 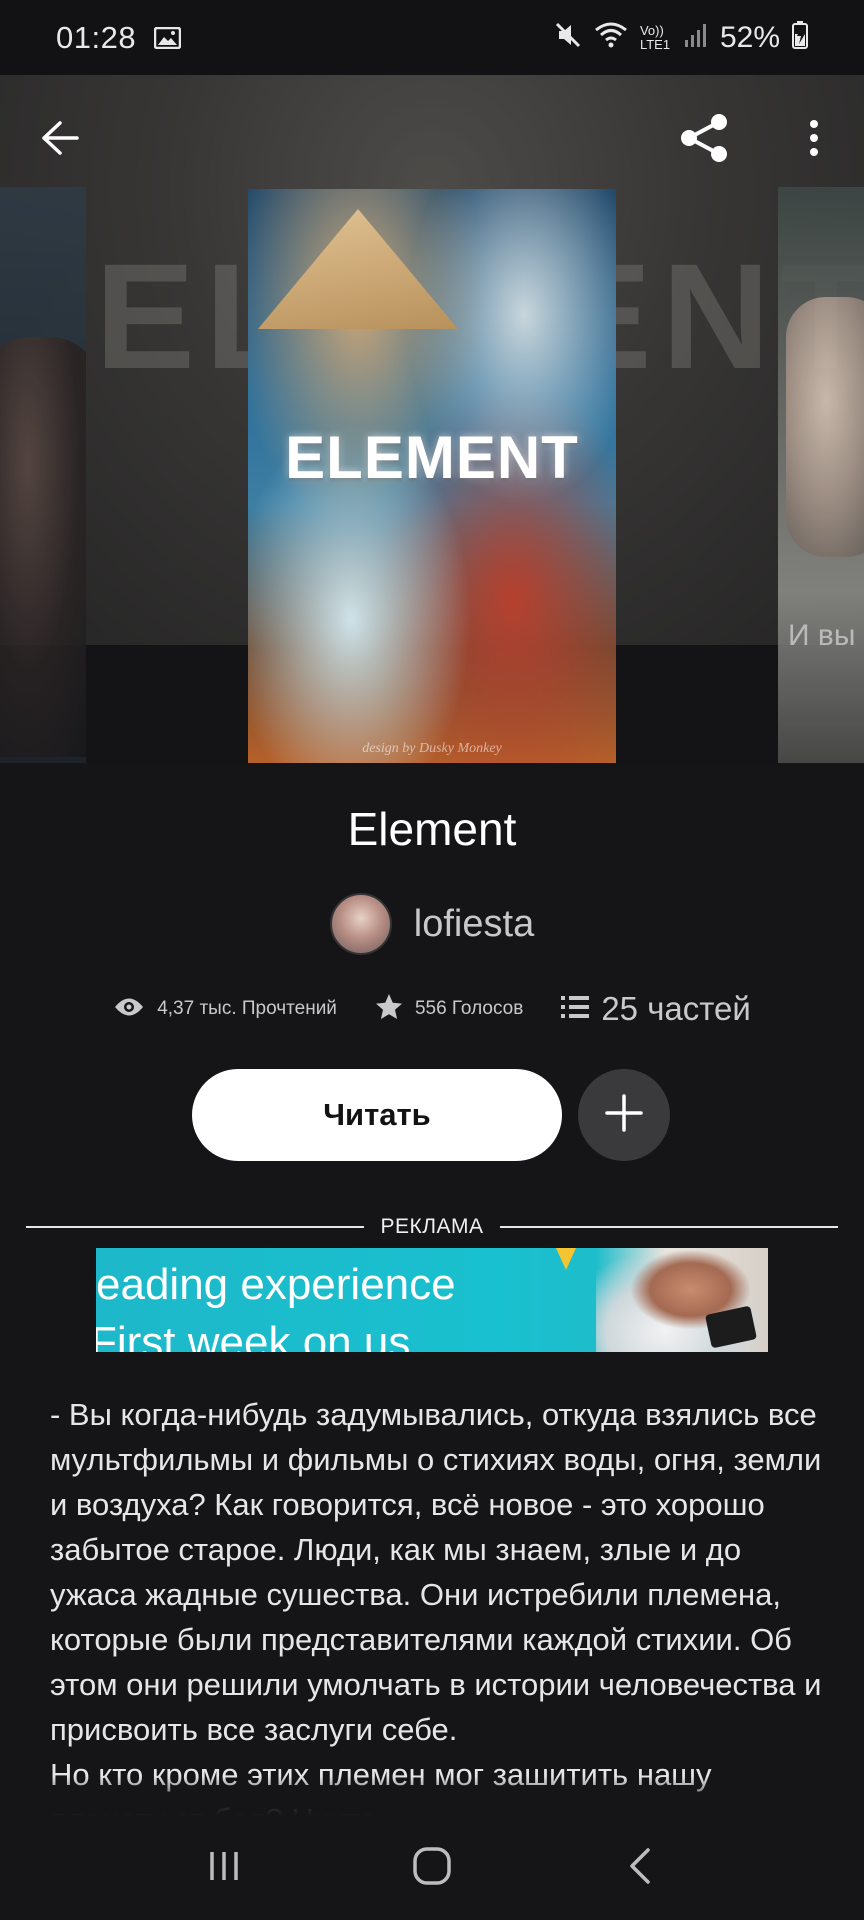 I want to click on share-icon, so click(x=704, y=140).